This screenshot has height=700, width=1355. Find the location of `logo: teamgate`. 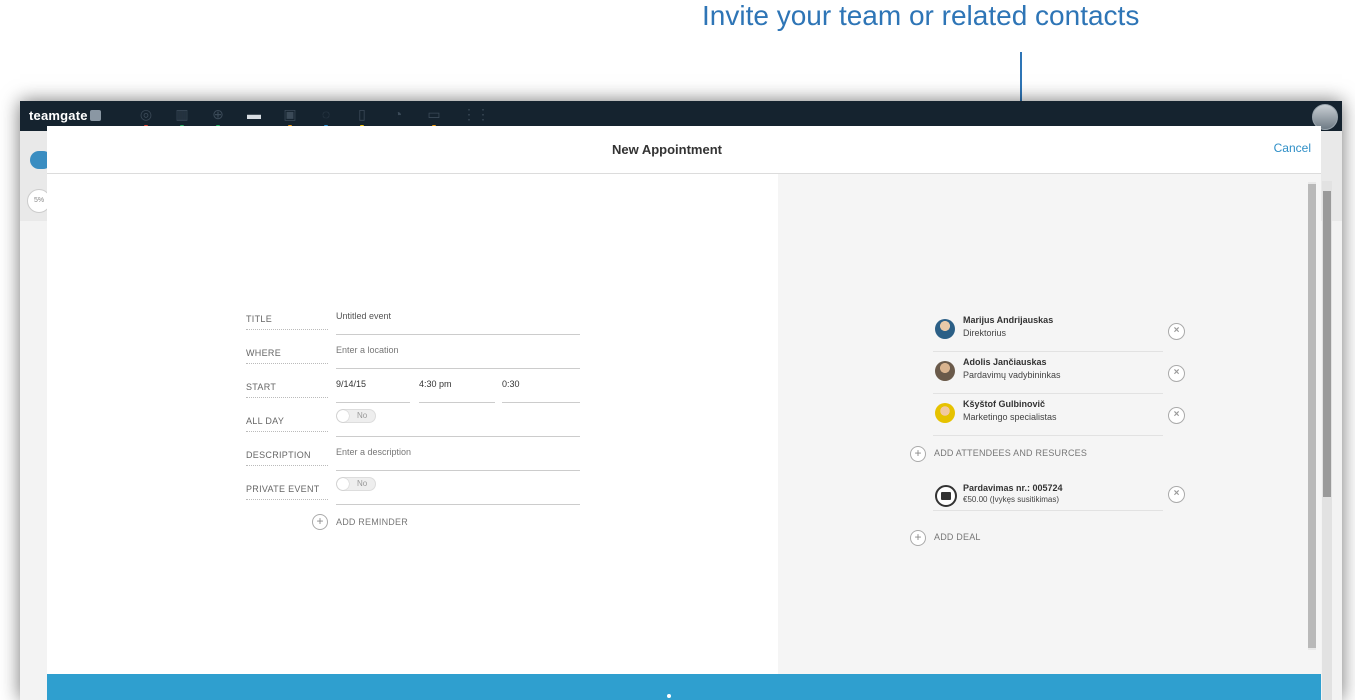

logo: teamgate is located at coordinates (65, 115).